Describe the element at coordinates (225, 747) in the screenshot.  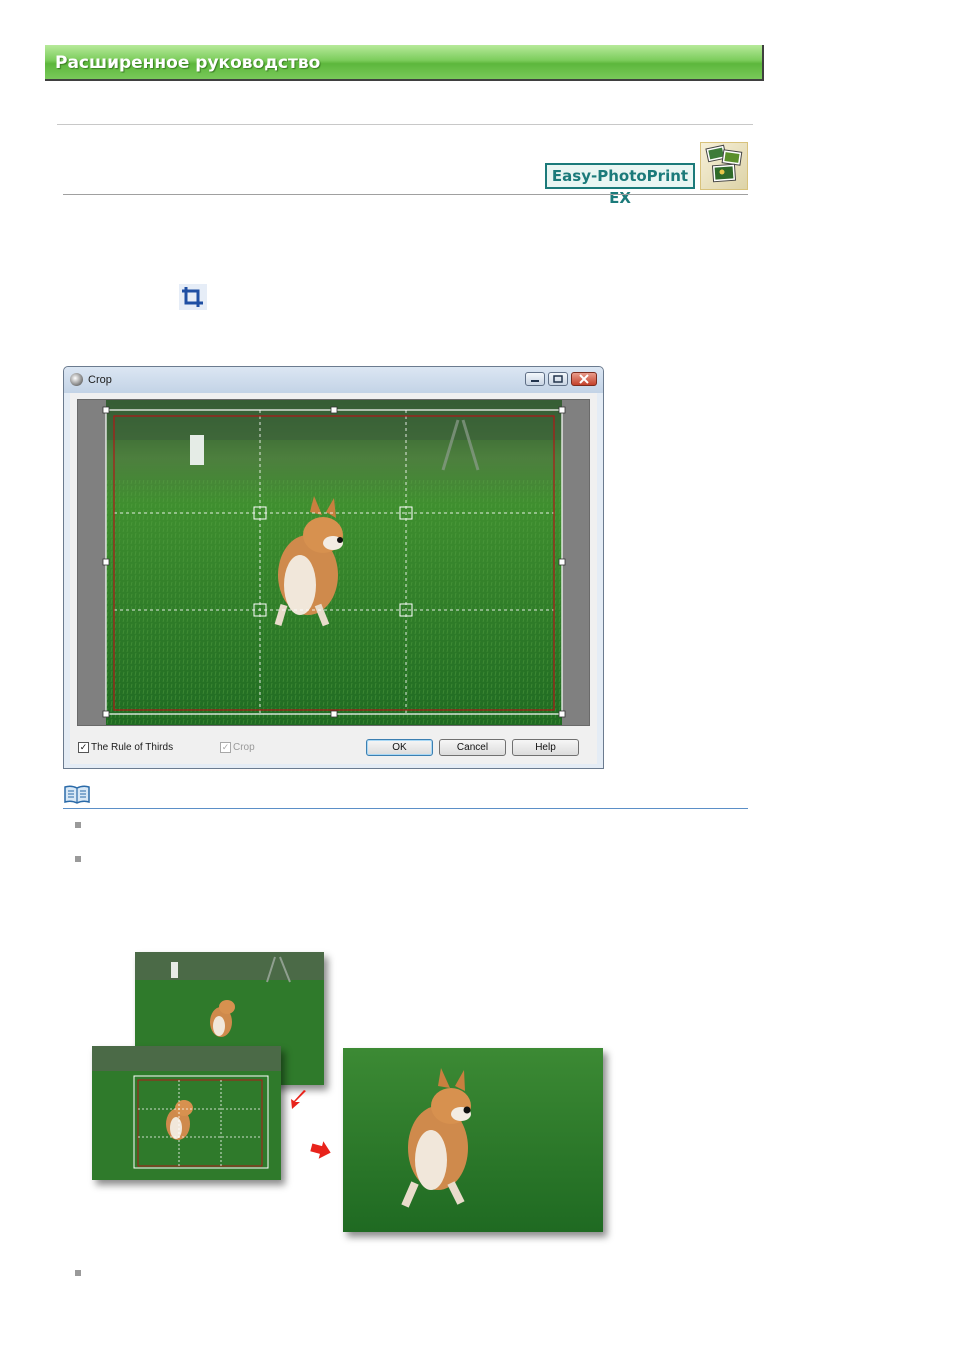
I see `crop-checkbox: ✓` at that location.